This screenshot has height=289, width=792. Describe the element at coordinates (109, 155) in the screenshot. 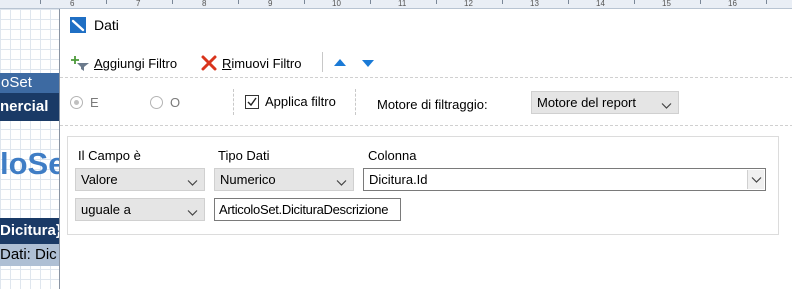

I see `header-field: Il Campo è` at that location.